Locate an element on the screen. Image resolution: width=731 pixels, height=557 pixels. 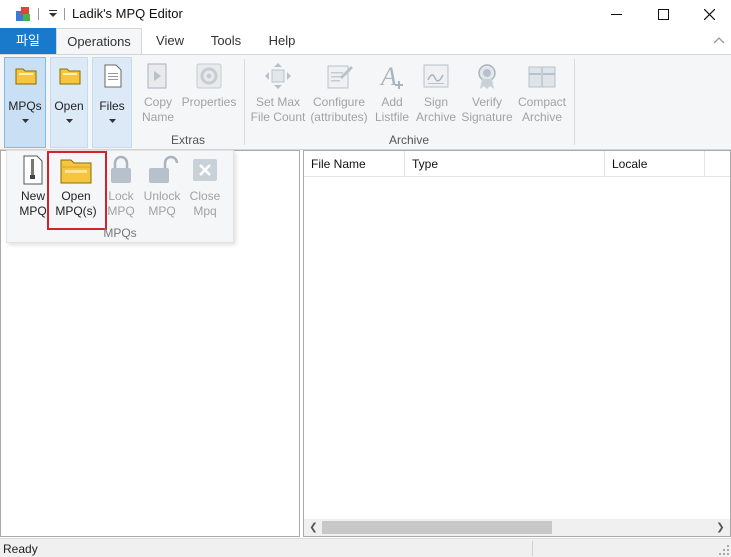
add-listfile-label-2: Listfile is located at coordinates (391, 117).